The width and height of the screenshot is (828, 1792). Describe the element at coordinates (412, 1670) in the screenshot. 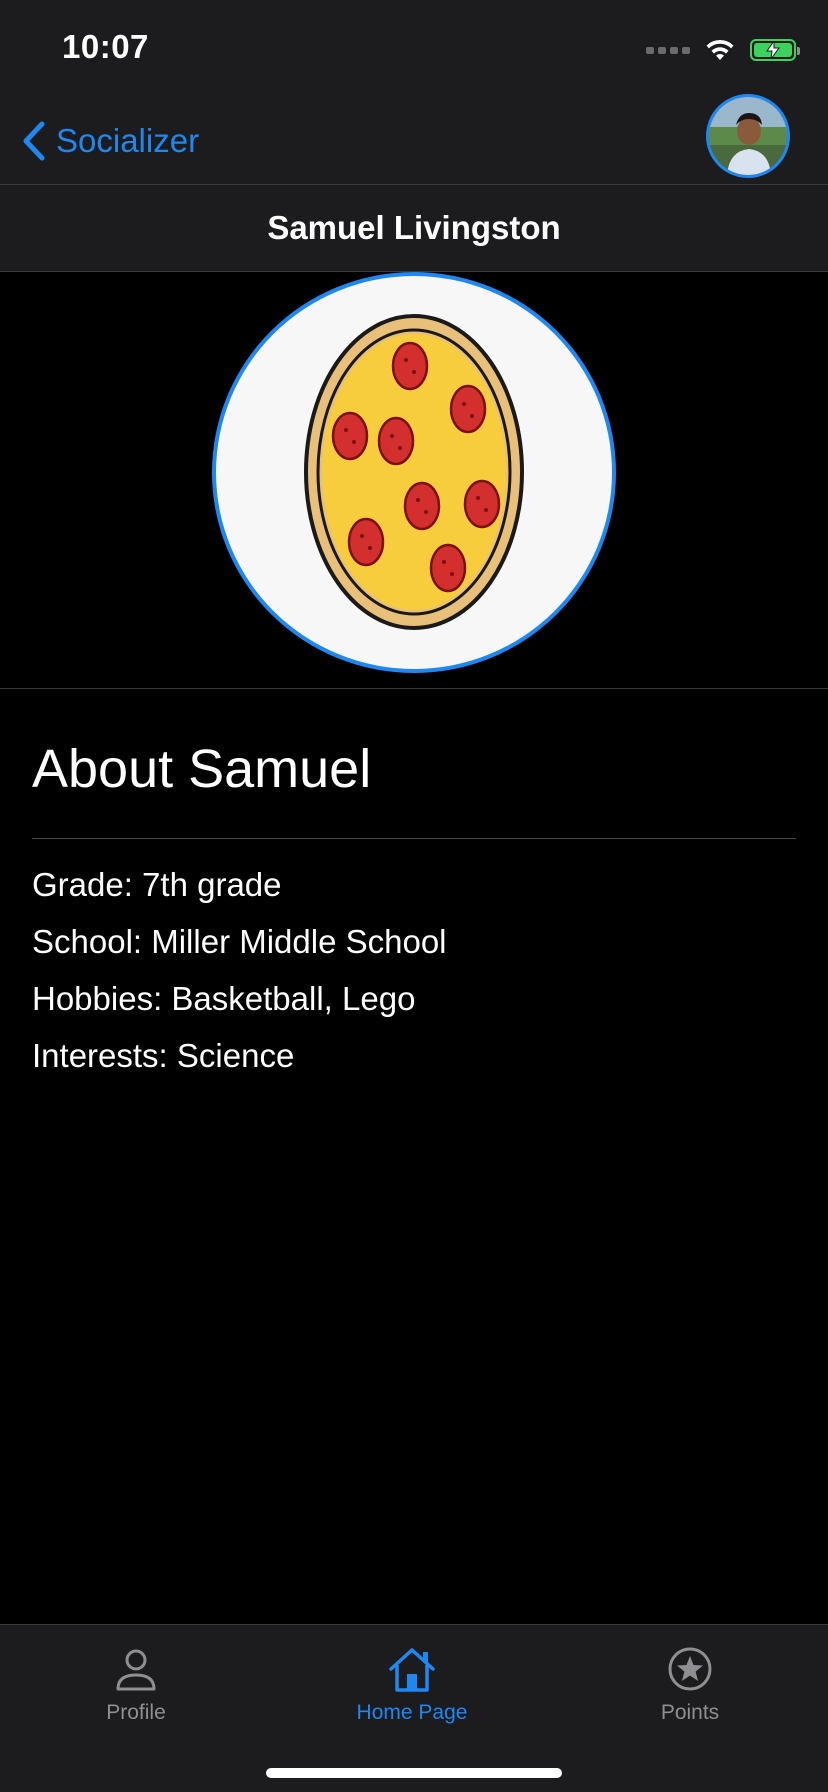

I see `house-icon` at that location.